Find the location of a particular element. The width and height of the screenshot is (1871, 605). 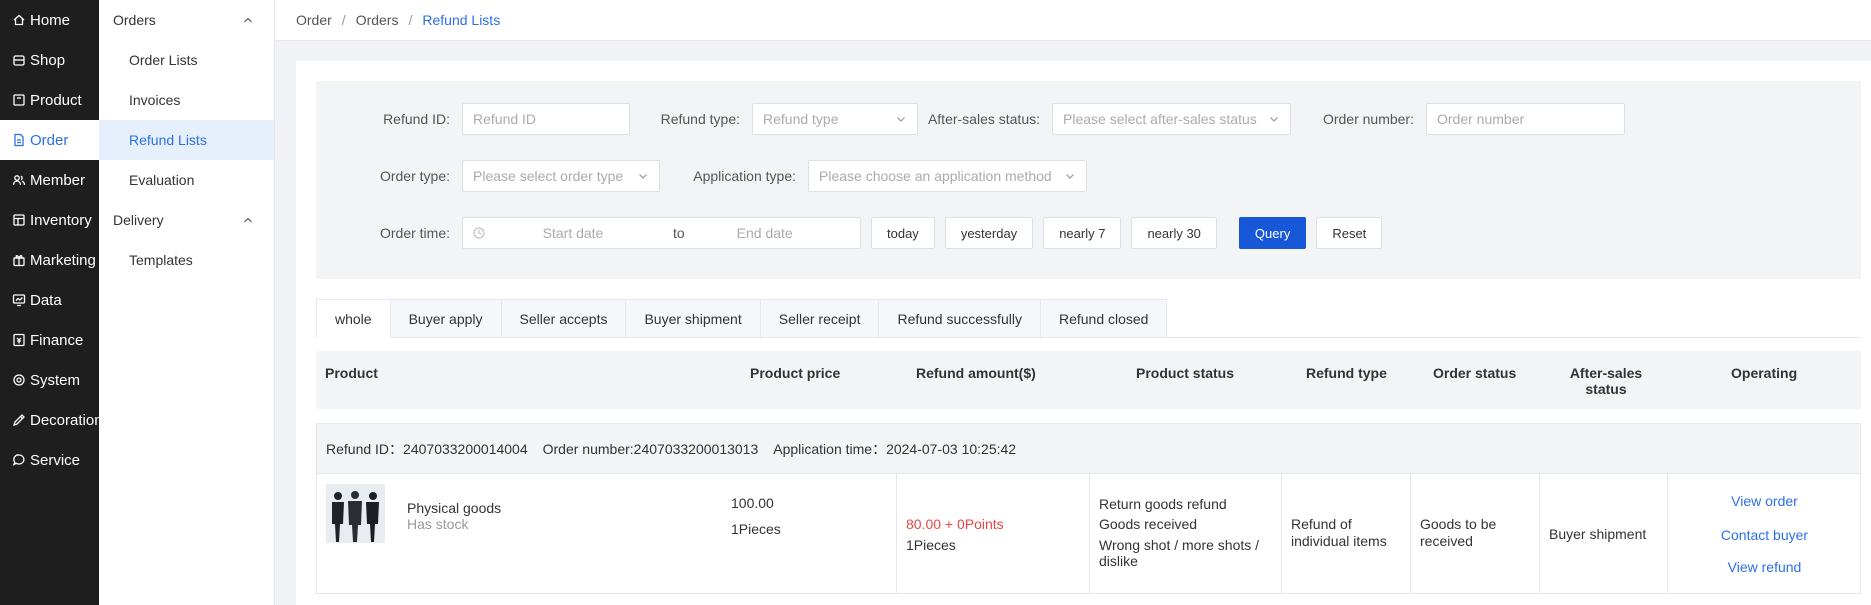

order-status-cell: Goods to be received is located at coordinates (1475, 533).